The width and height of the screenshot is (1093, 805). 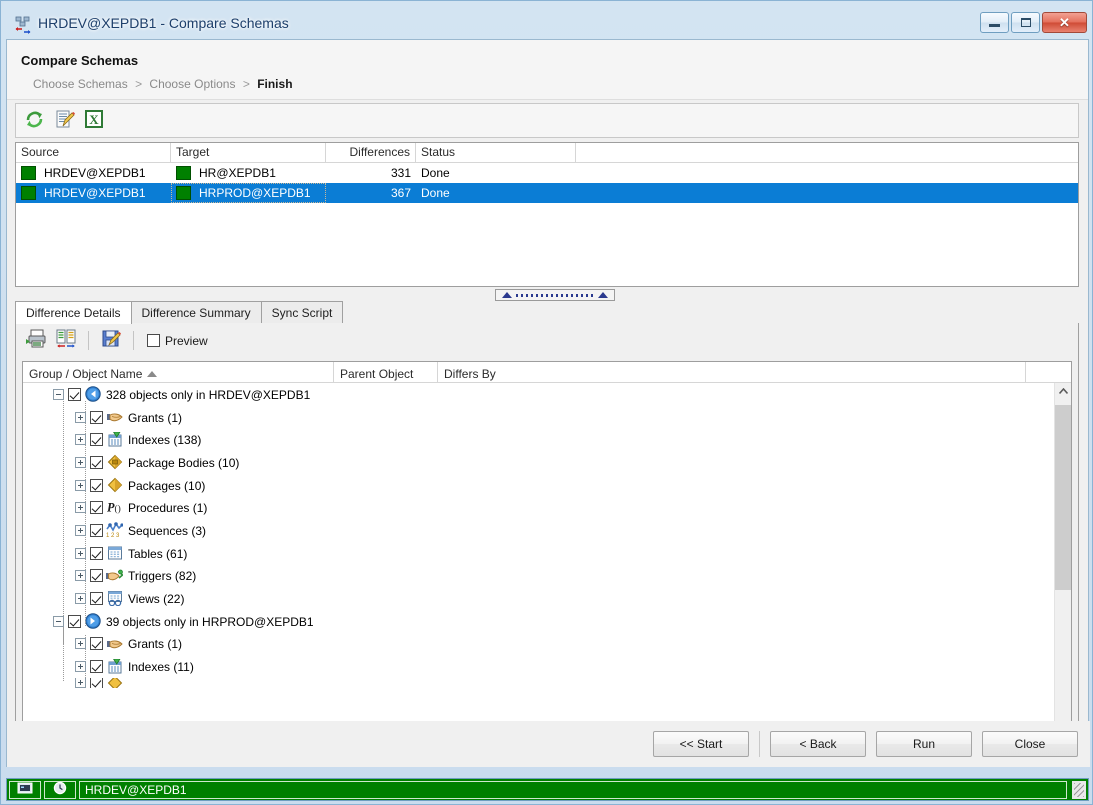 I want to click on resize-grip, so click(x=1079, y=789).